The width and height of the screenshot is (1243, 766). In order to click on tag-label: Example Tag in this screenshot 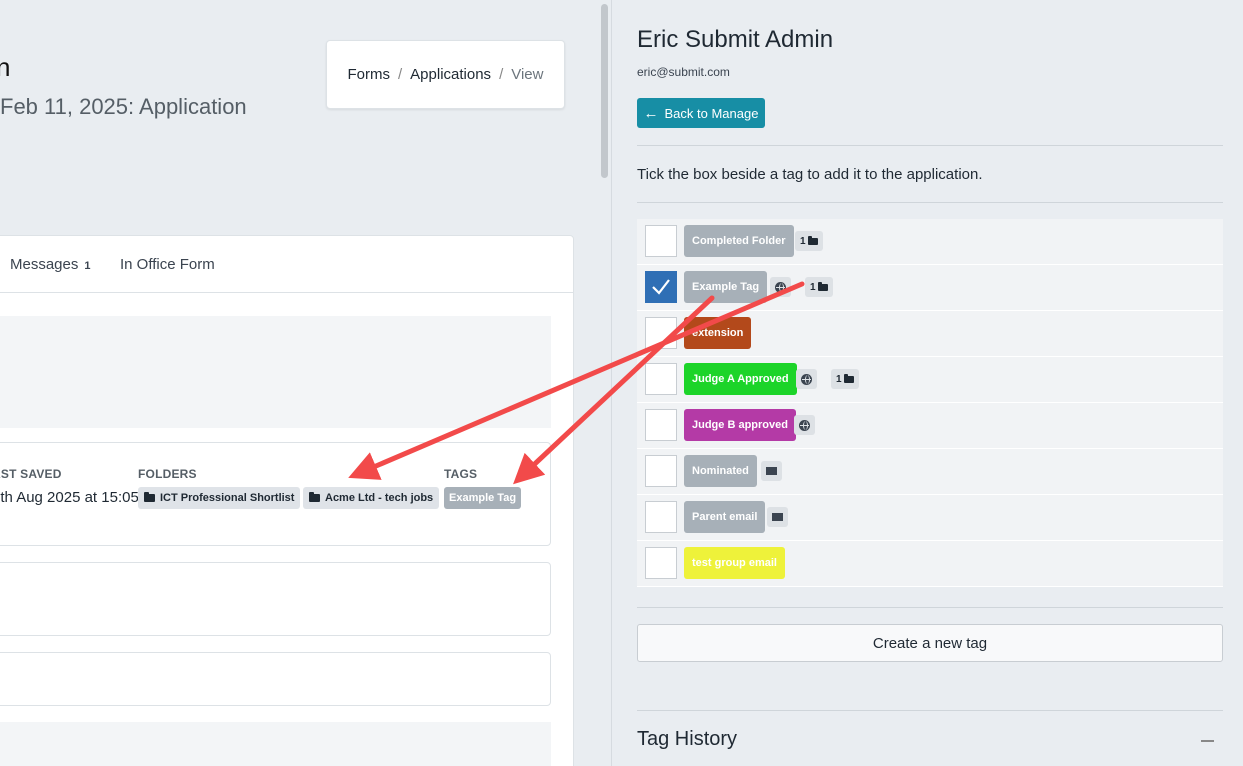, I will do `click(726, 287)`.